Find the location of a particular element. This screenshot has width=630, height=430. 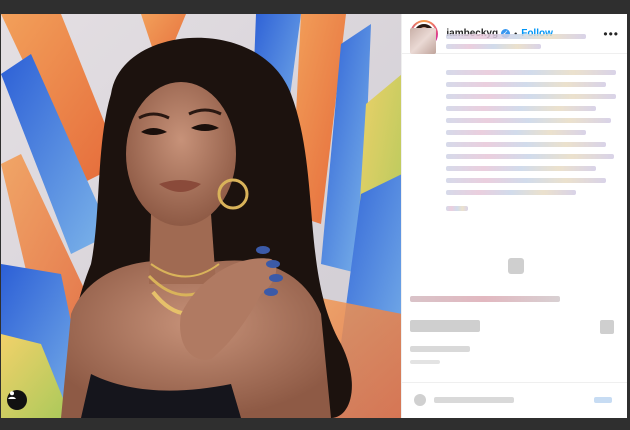

more-options-icon: ••• is located at coordinates (611, 34).